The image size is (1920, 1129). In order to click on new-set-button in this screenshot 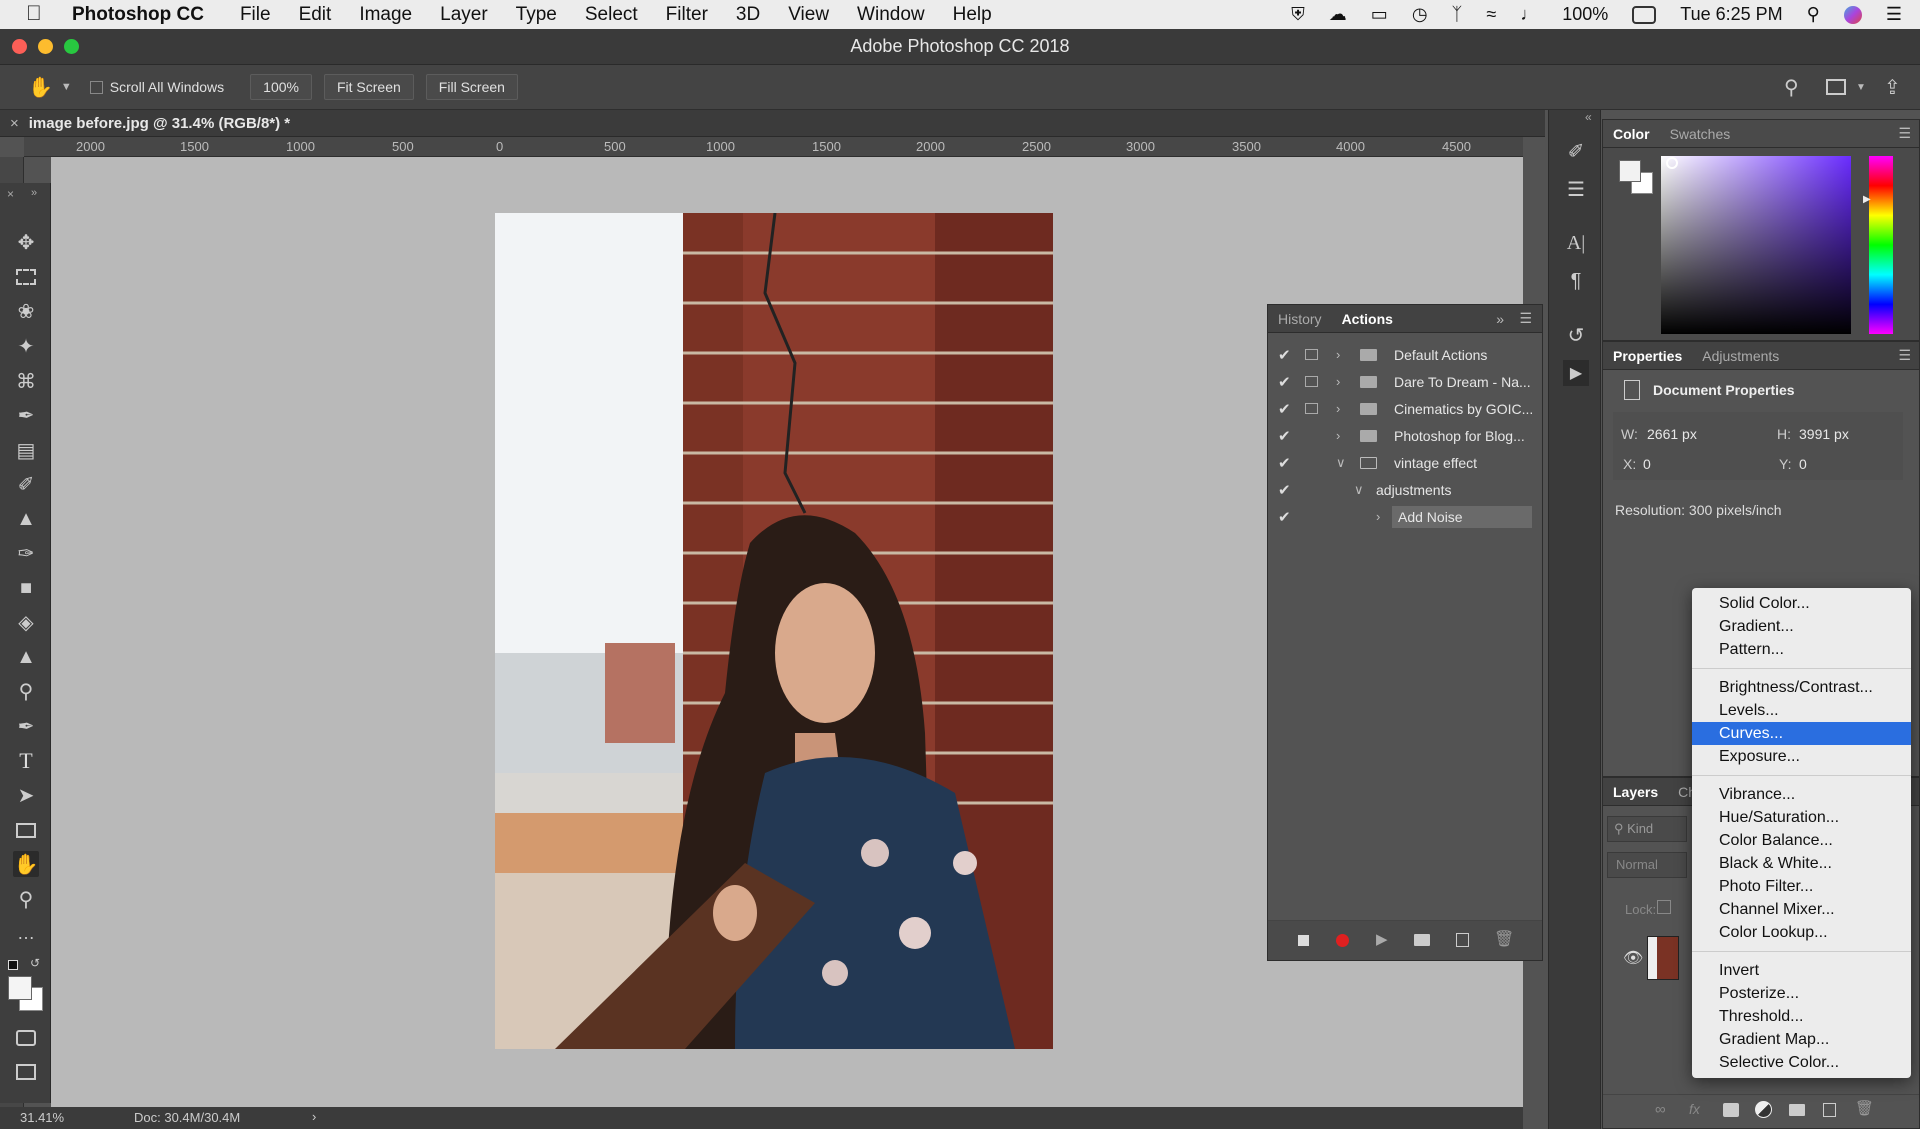, I will do `click(1422, 940)`.